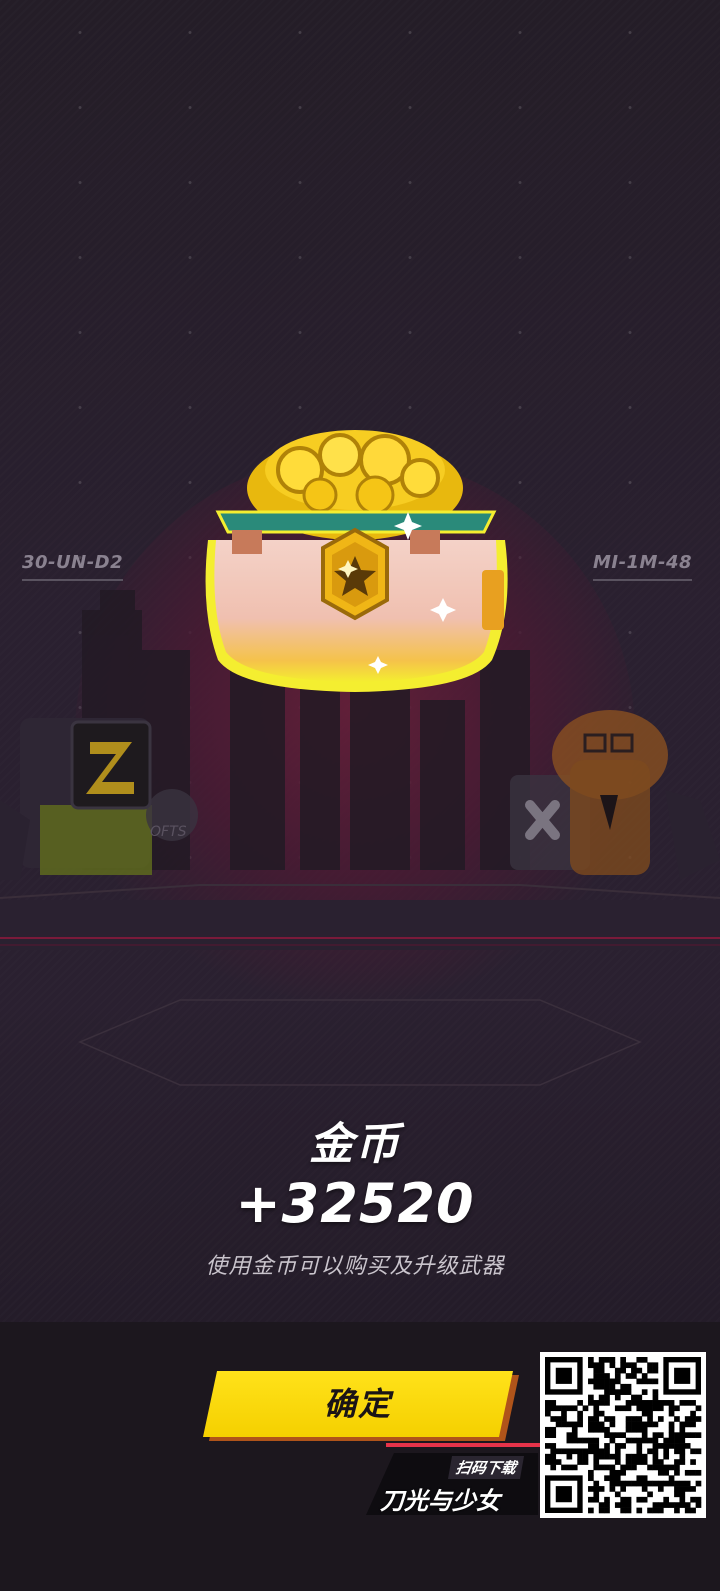 The width and height of the screenshot is (720, 1591). Describe the element at coordinates (463, 1445) in the screenshot. I see `promo-red-stripe` at that location.